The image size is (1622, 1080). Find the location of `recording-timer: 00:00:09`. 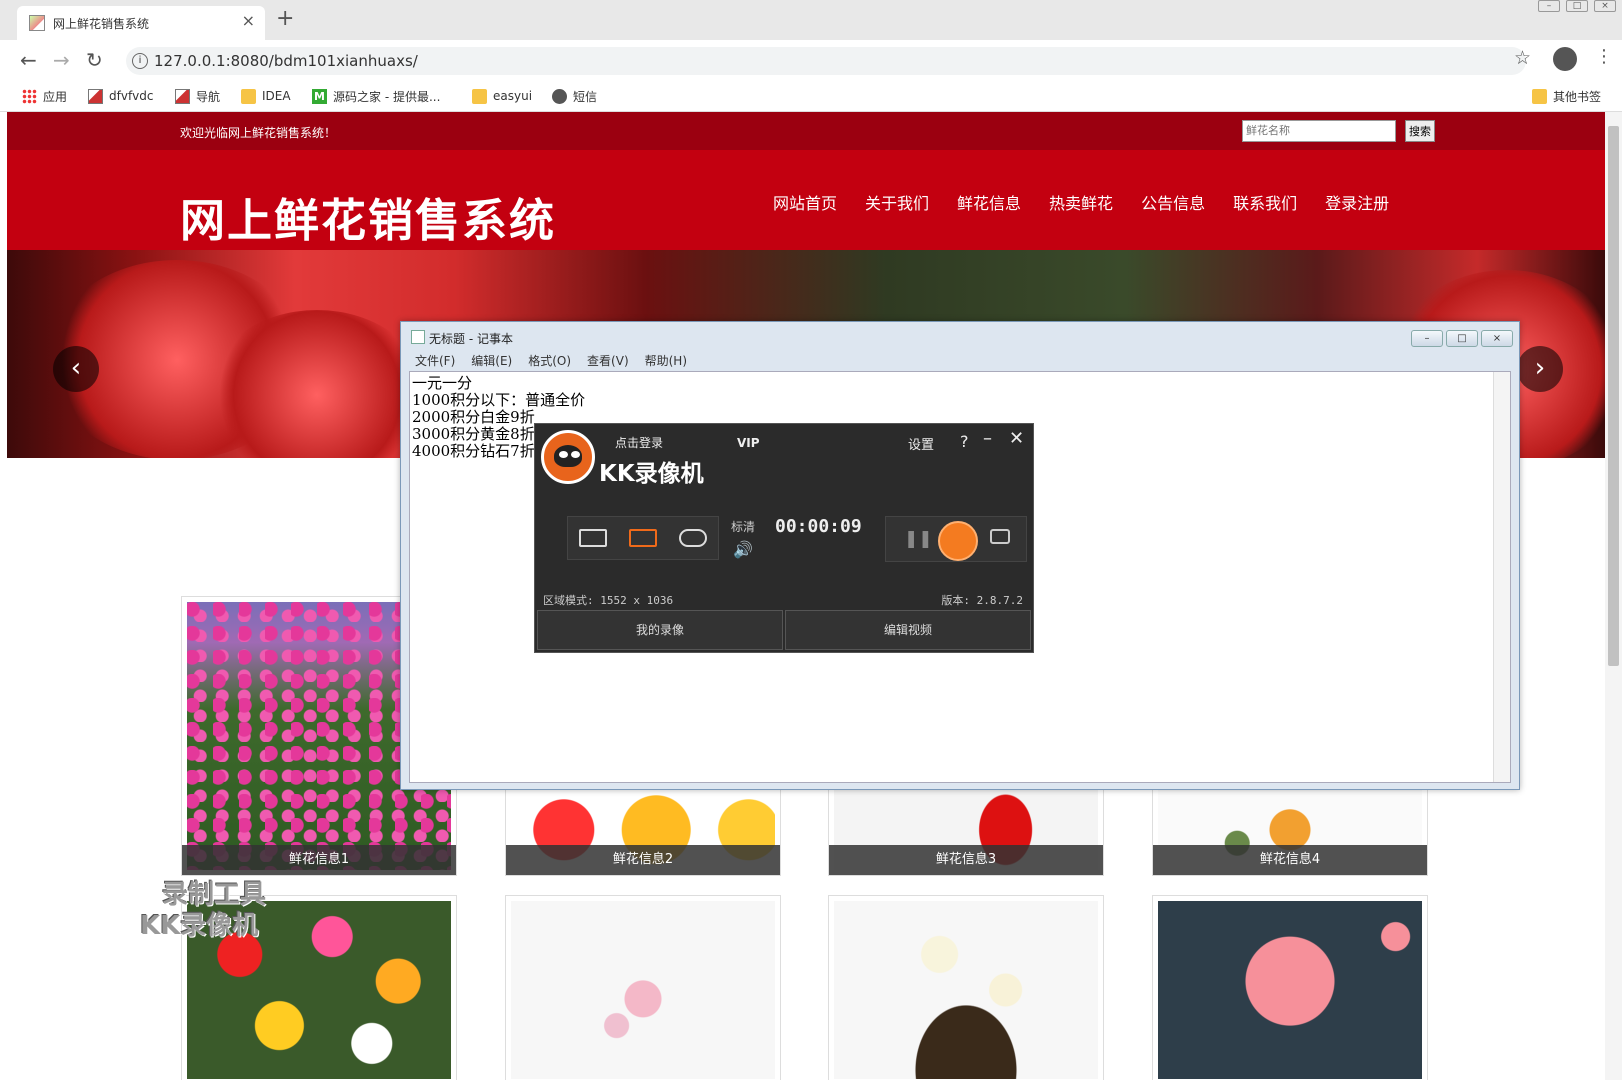

recording-timer: 00:00:09 is located at coordinates (818, 526).